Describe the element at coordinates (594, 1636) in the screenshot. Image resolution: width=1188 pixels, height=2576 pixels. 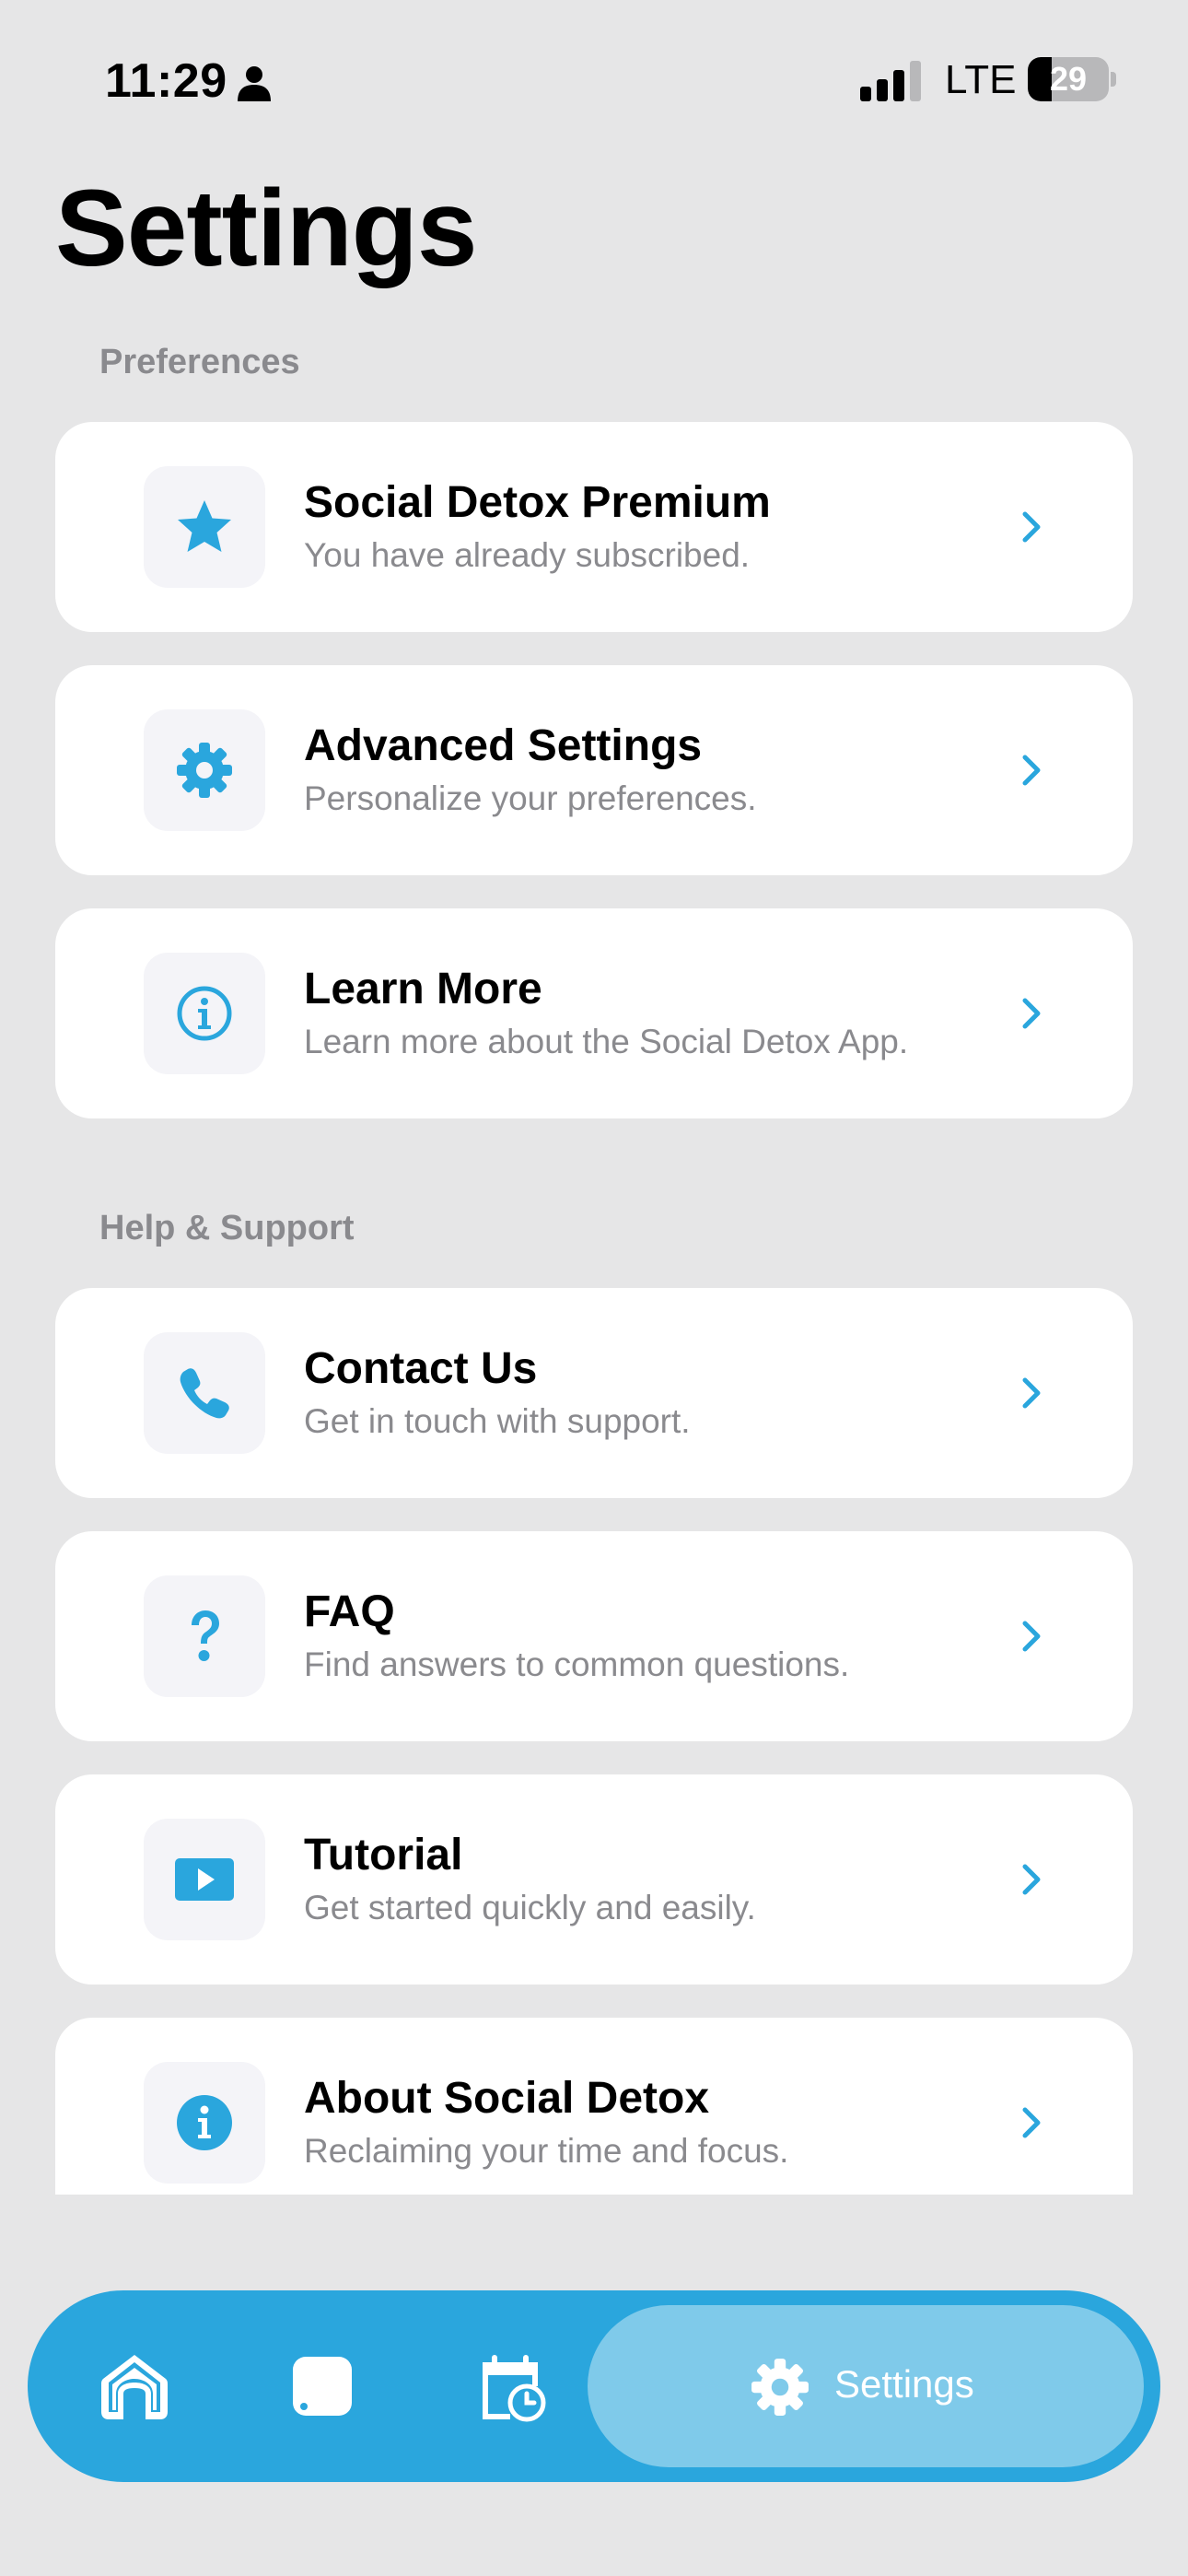
I see `faq-row: FAQ Find answers to common questions.` at that location.